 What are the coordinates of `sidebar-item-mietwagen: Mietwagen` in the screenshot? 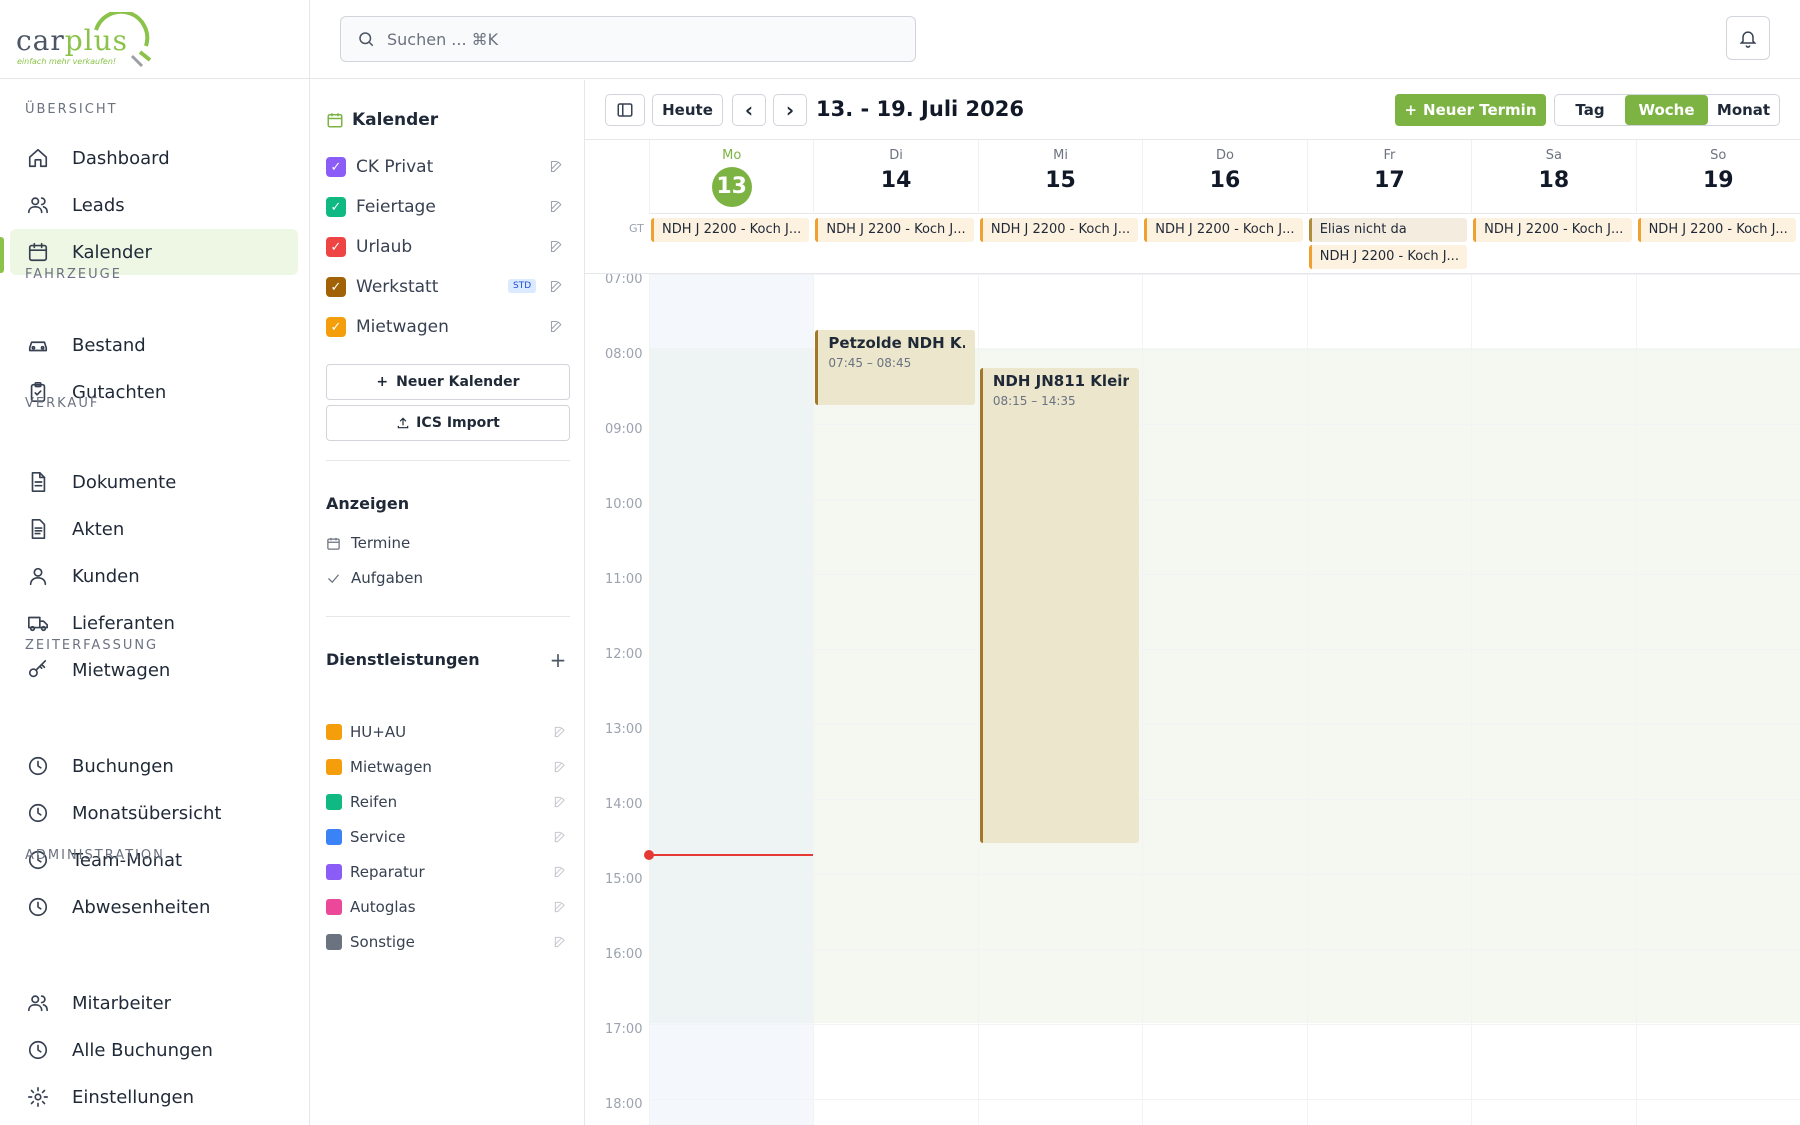 It's located at (154, 670).